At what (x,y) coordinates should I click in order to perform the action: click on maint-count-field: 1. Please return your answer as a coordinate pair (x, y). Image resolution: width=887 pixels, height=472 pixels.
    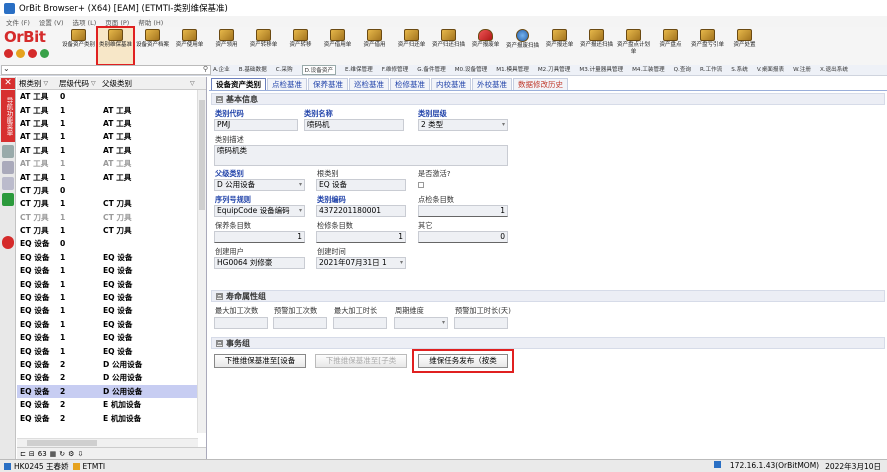
    Looking at the image, I should click on (259, 237).